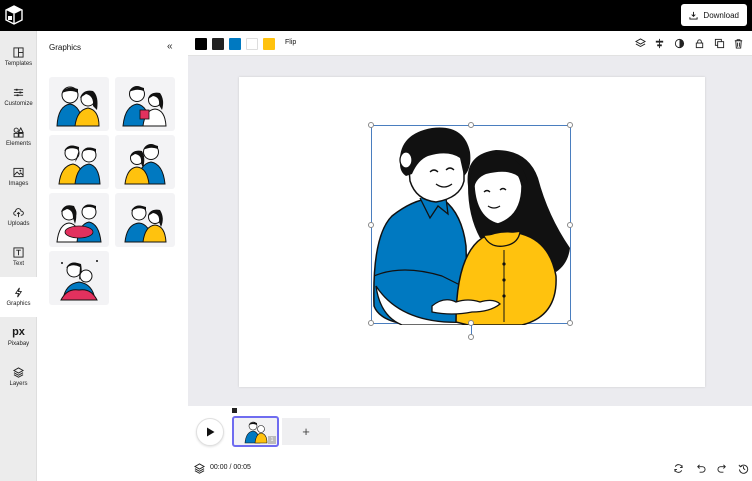 The width and height of the screenshot is (752, 481). I want to click on download-label: Download, so click(721, 15).